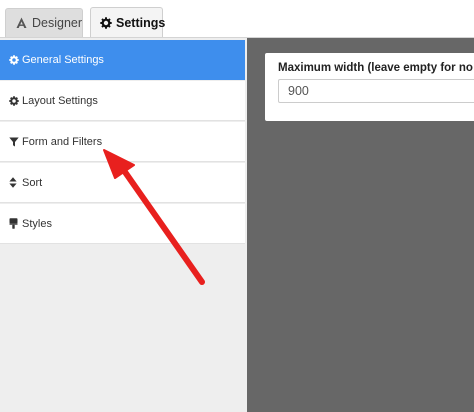  What do you see at coordinates (21, 23) in the screenshot?
I see `designer-icon` at bounding box center [21, 23].